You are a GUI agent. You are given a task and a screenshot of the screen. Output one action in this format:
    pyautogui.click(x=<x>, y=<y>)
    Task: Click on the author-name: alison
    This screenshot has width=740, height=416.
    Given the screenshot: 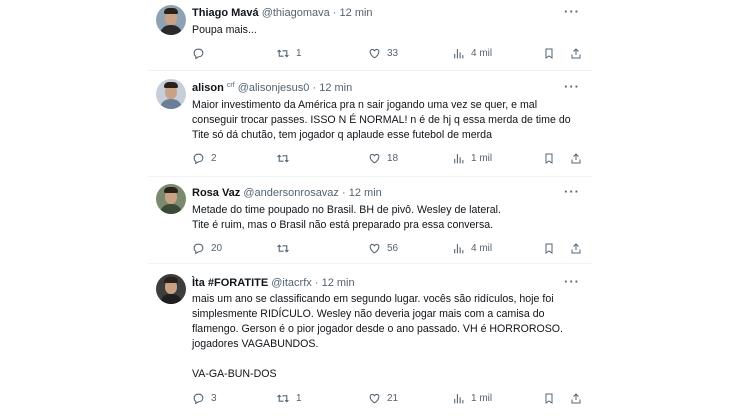 What is the action you would take?
    pyautogui.click(x=208, y=88)
    